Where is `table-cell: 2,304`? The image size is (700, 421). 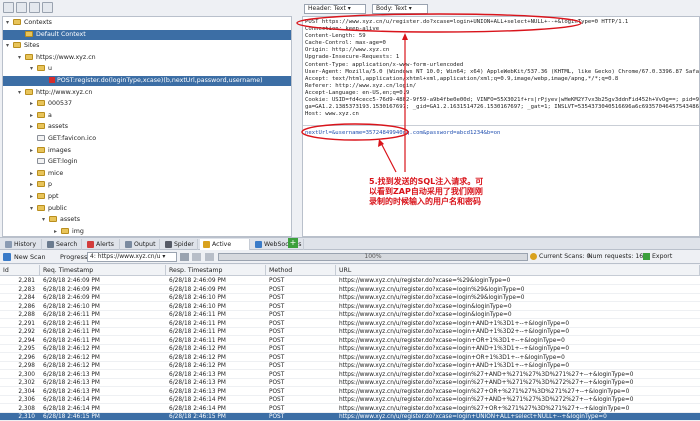
table-cell: 2,304 is located at coordinates (26, 391).